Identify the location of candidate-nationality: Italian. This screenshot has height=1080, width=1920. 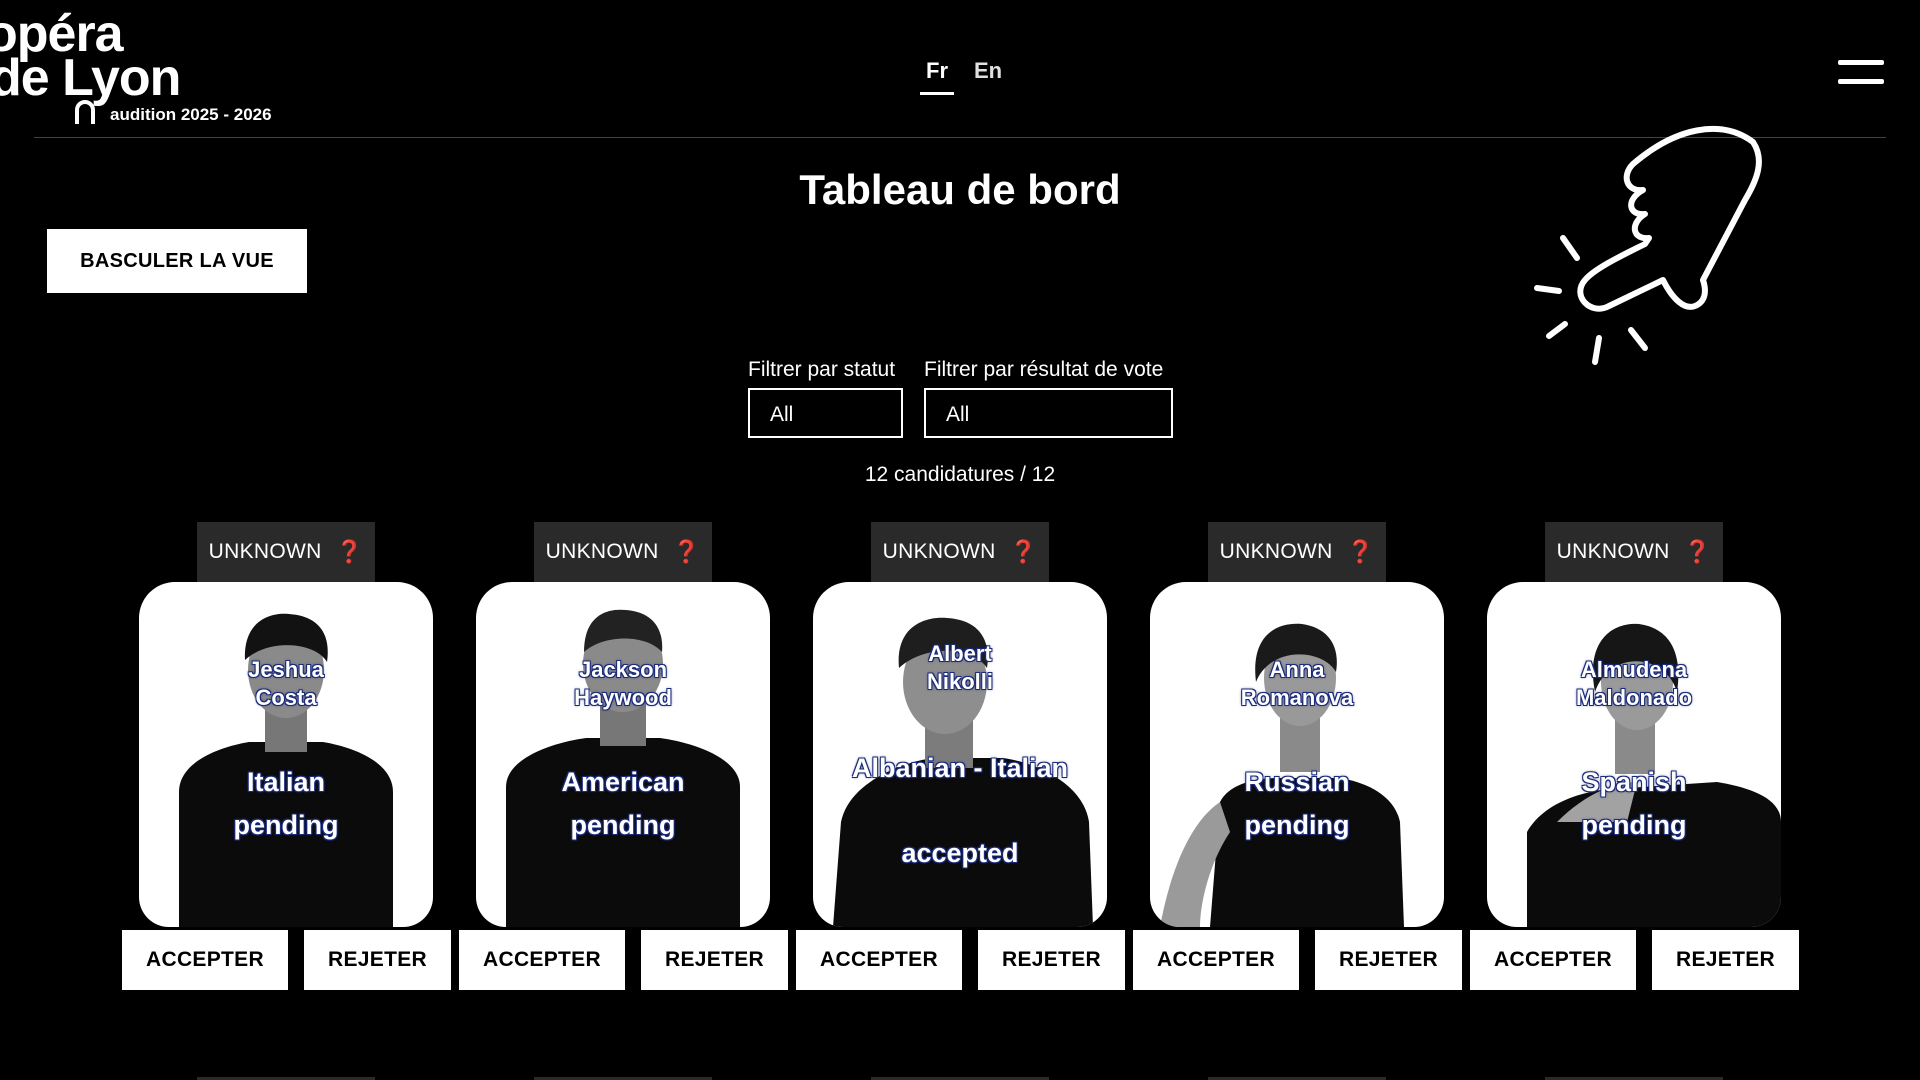
(286, 782).